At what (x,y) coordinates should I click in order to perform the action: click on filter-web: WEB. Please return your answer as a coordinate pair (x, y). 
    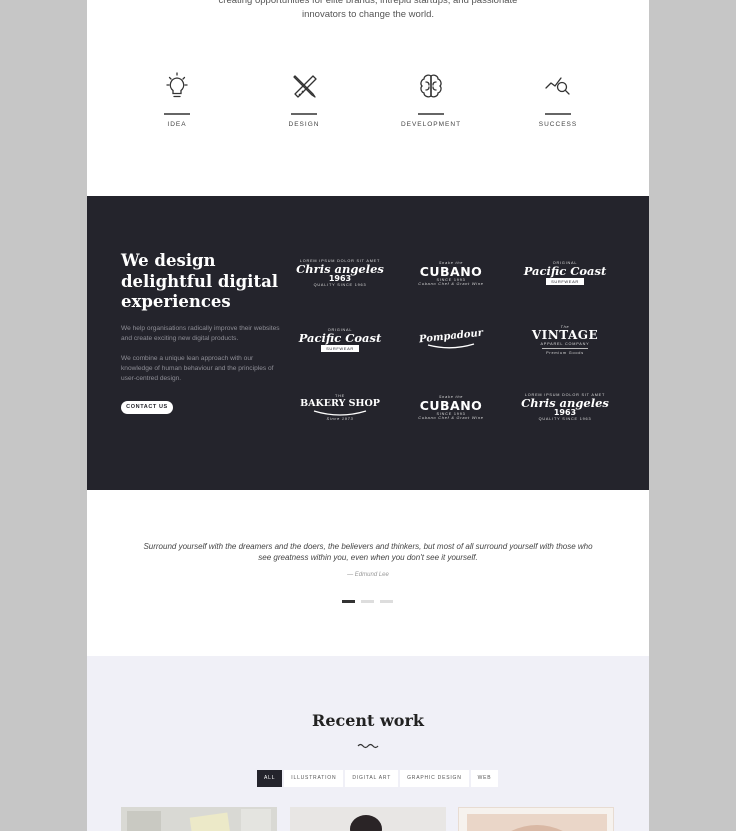
    Looking at the image, I should click on (484, 778).